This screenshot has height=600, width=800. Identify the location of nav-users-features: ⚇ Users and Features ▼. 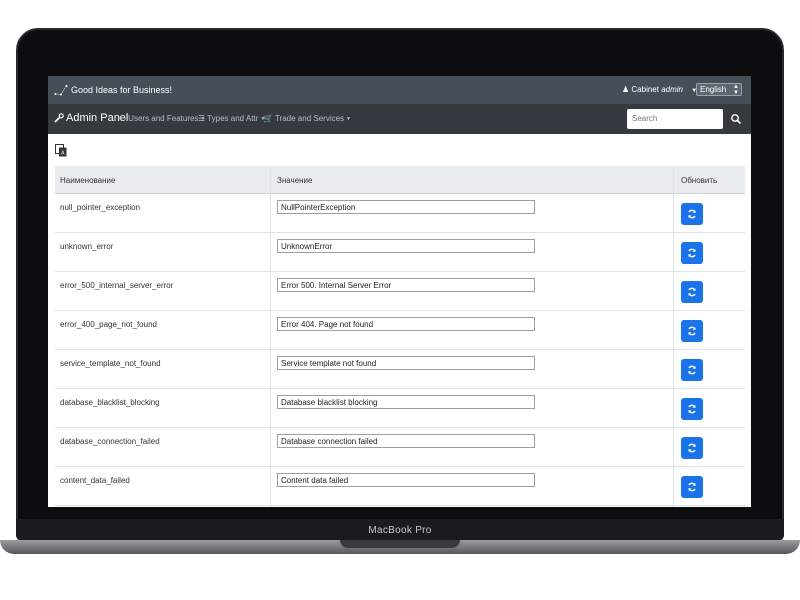
(162, 118).